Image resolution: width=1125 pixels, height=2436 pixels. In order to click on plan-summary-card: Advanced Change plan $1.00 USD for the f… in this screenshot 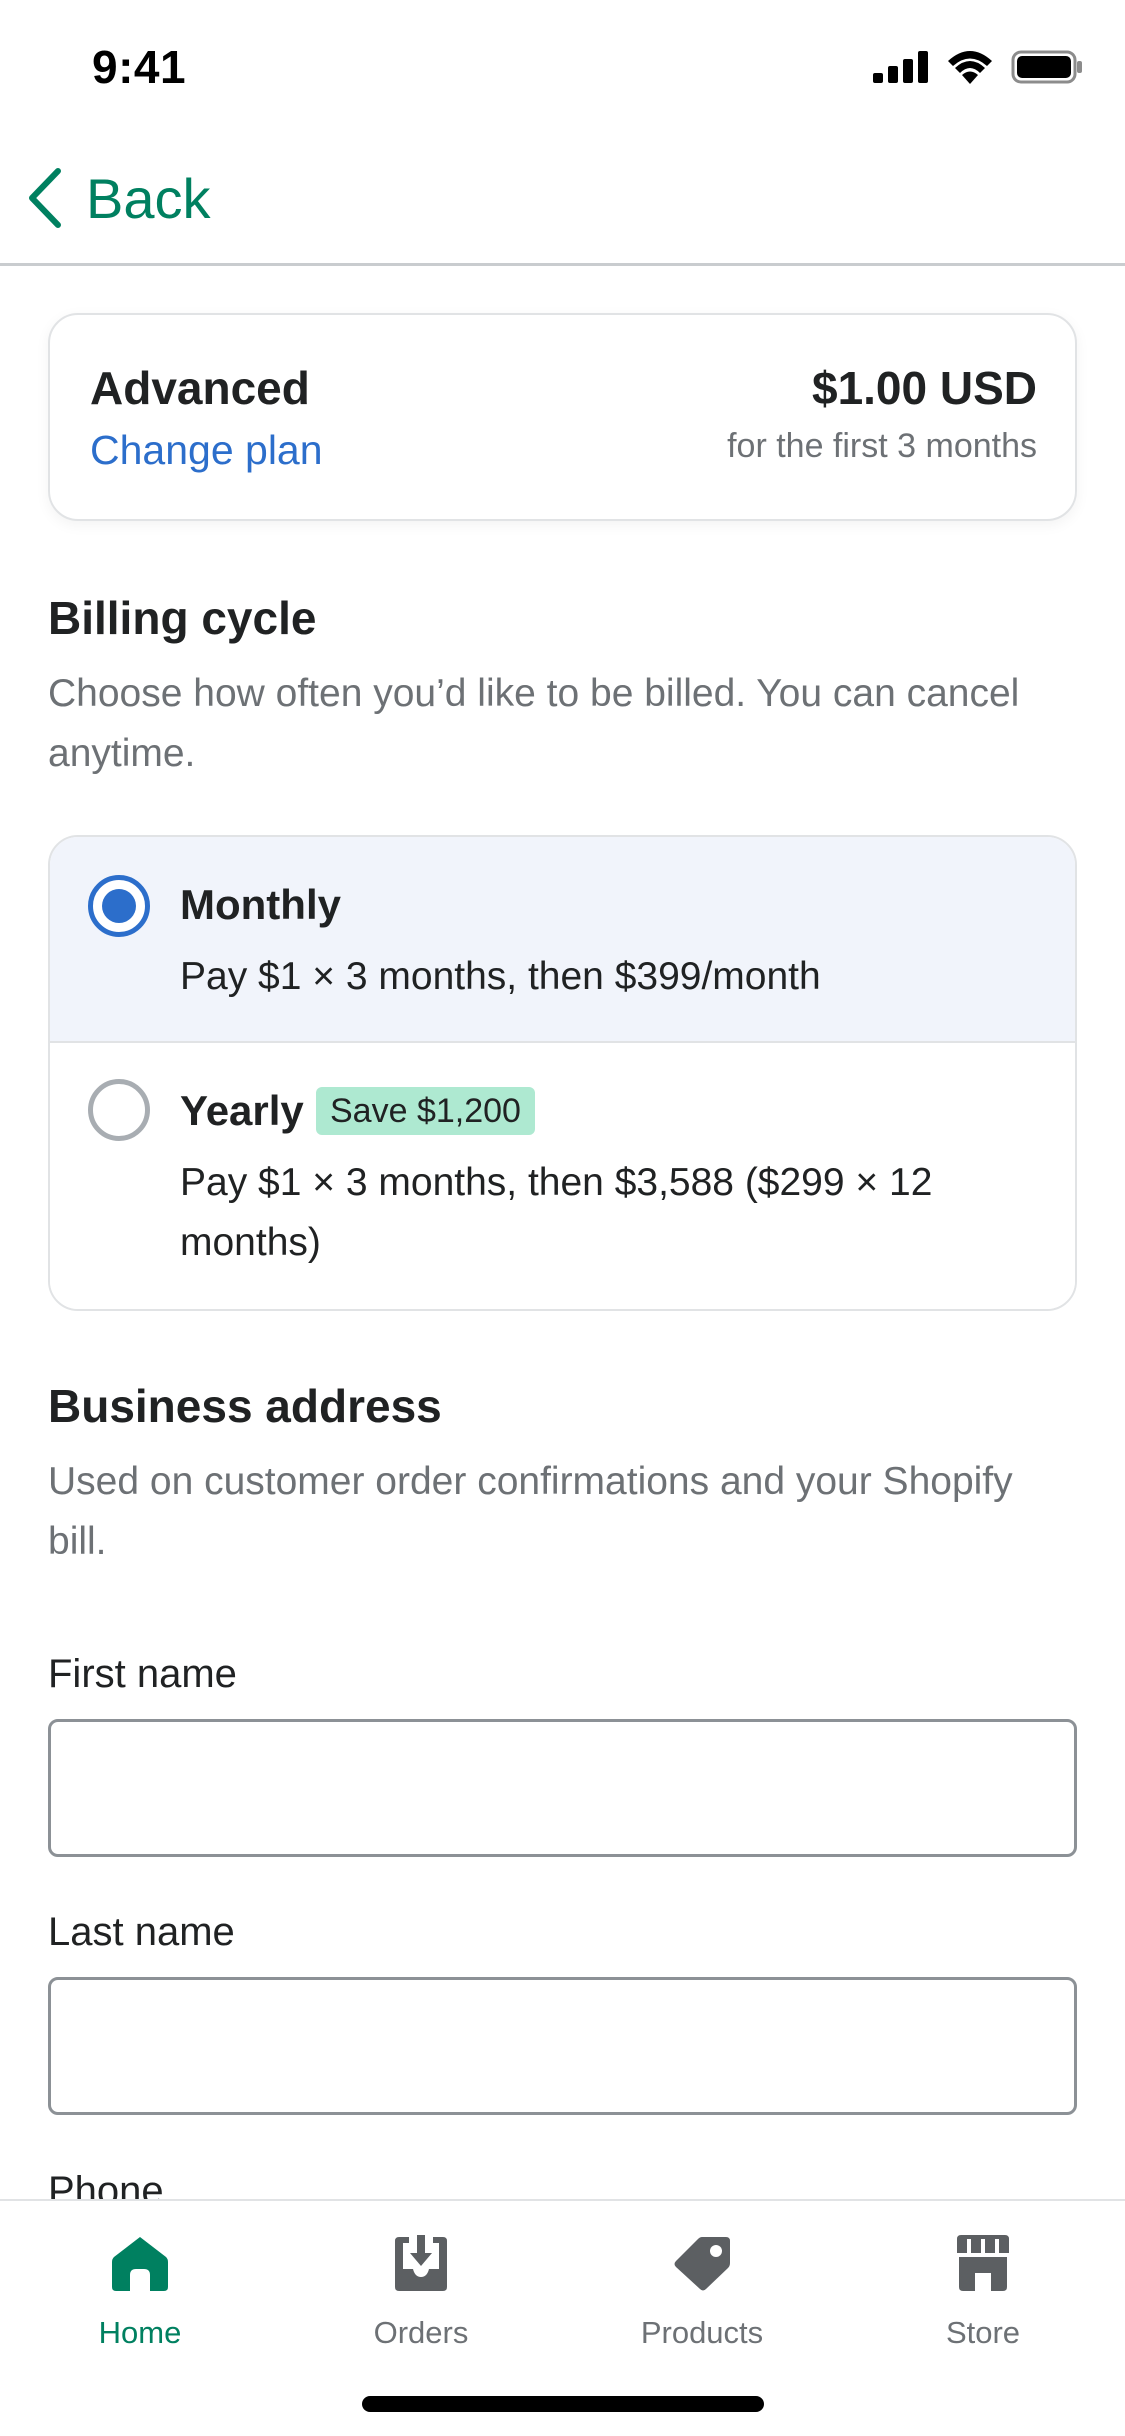, I will do `click(562, 417)`.